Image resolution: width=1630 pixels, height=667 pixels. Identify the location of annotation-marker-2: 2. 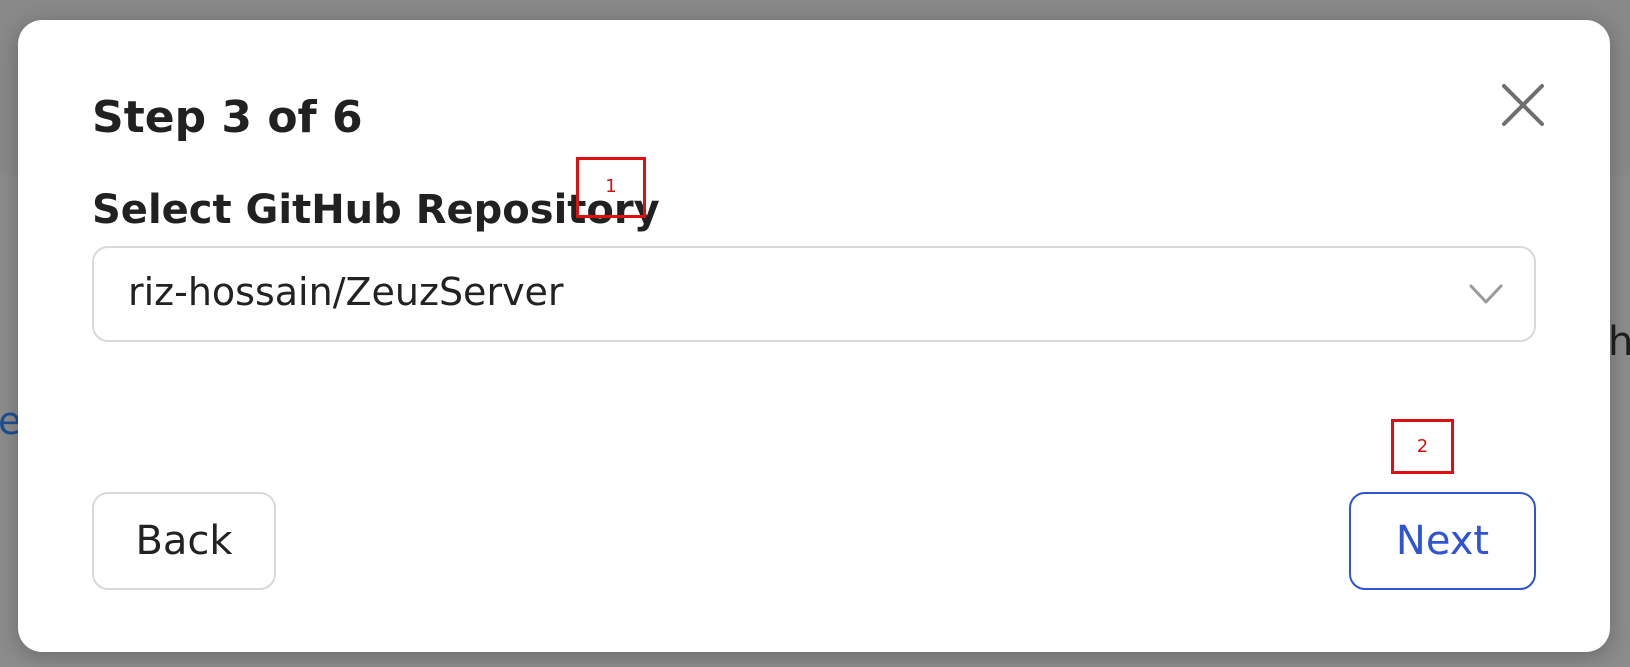
(1422, 446).